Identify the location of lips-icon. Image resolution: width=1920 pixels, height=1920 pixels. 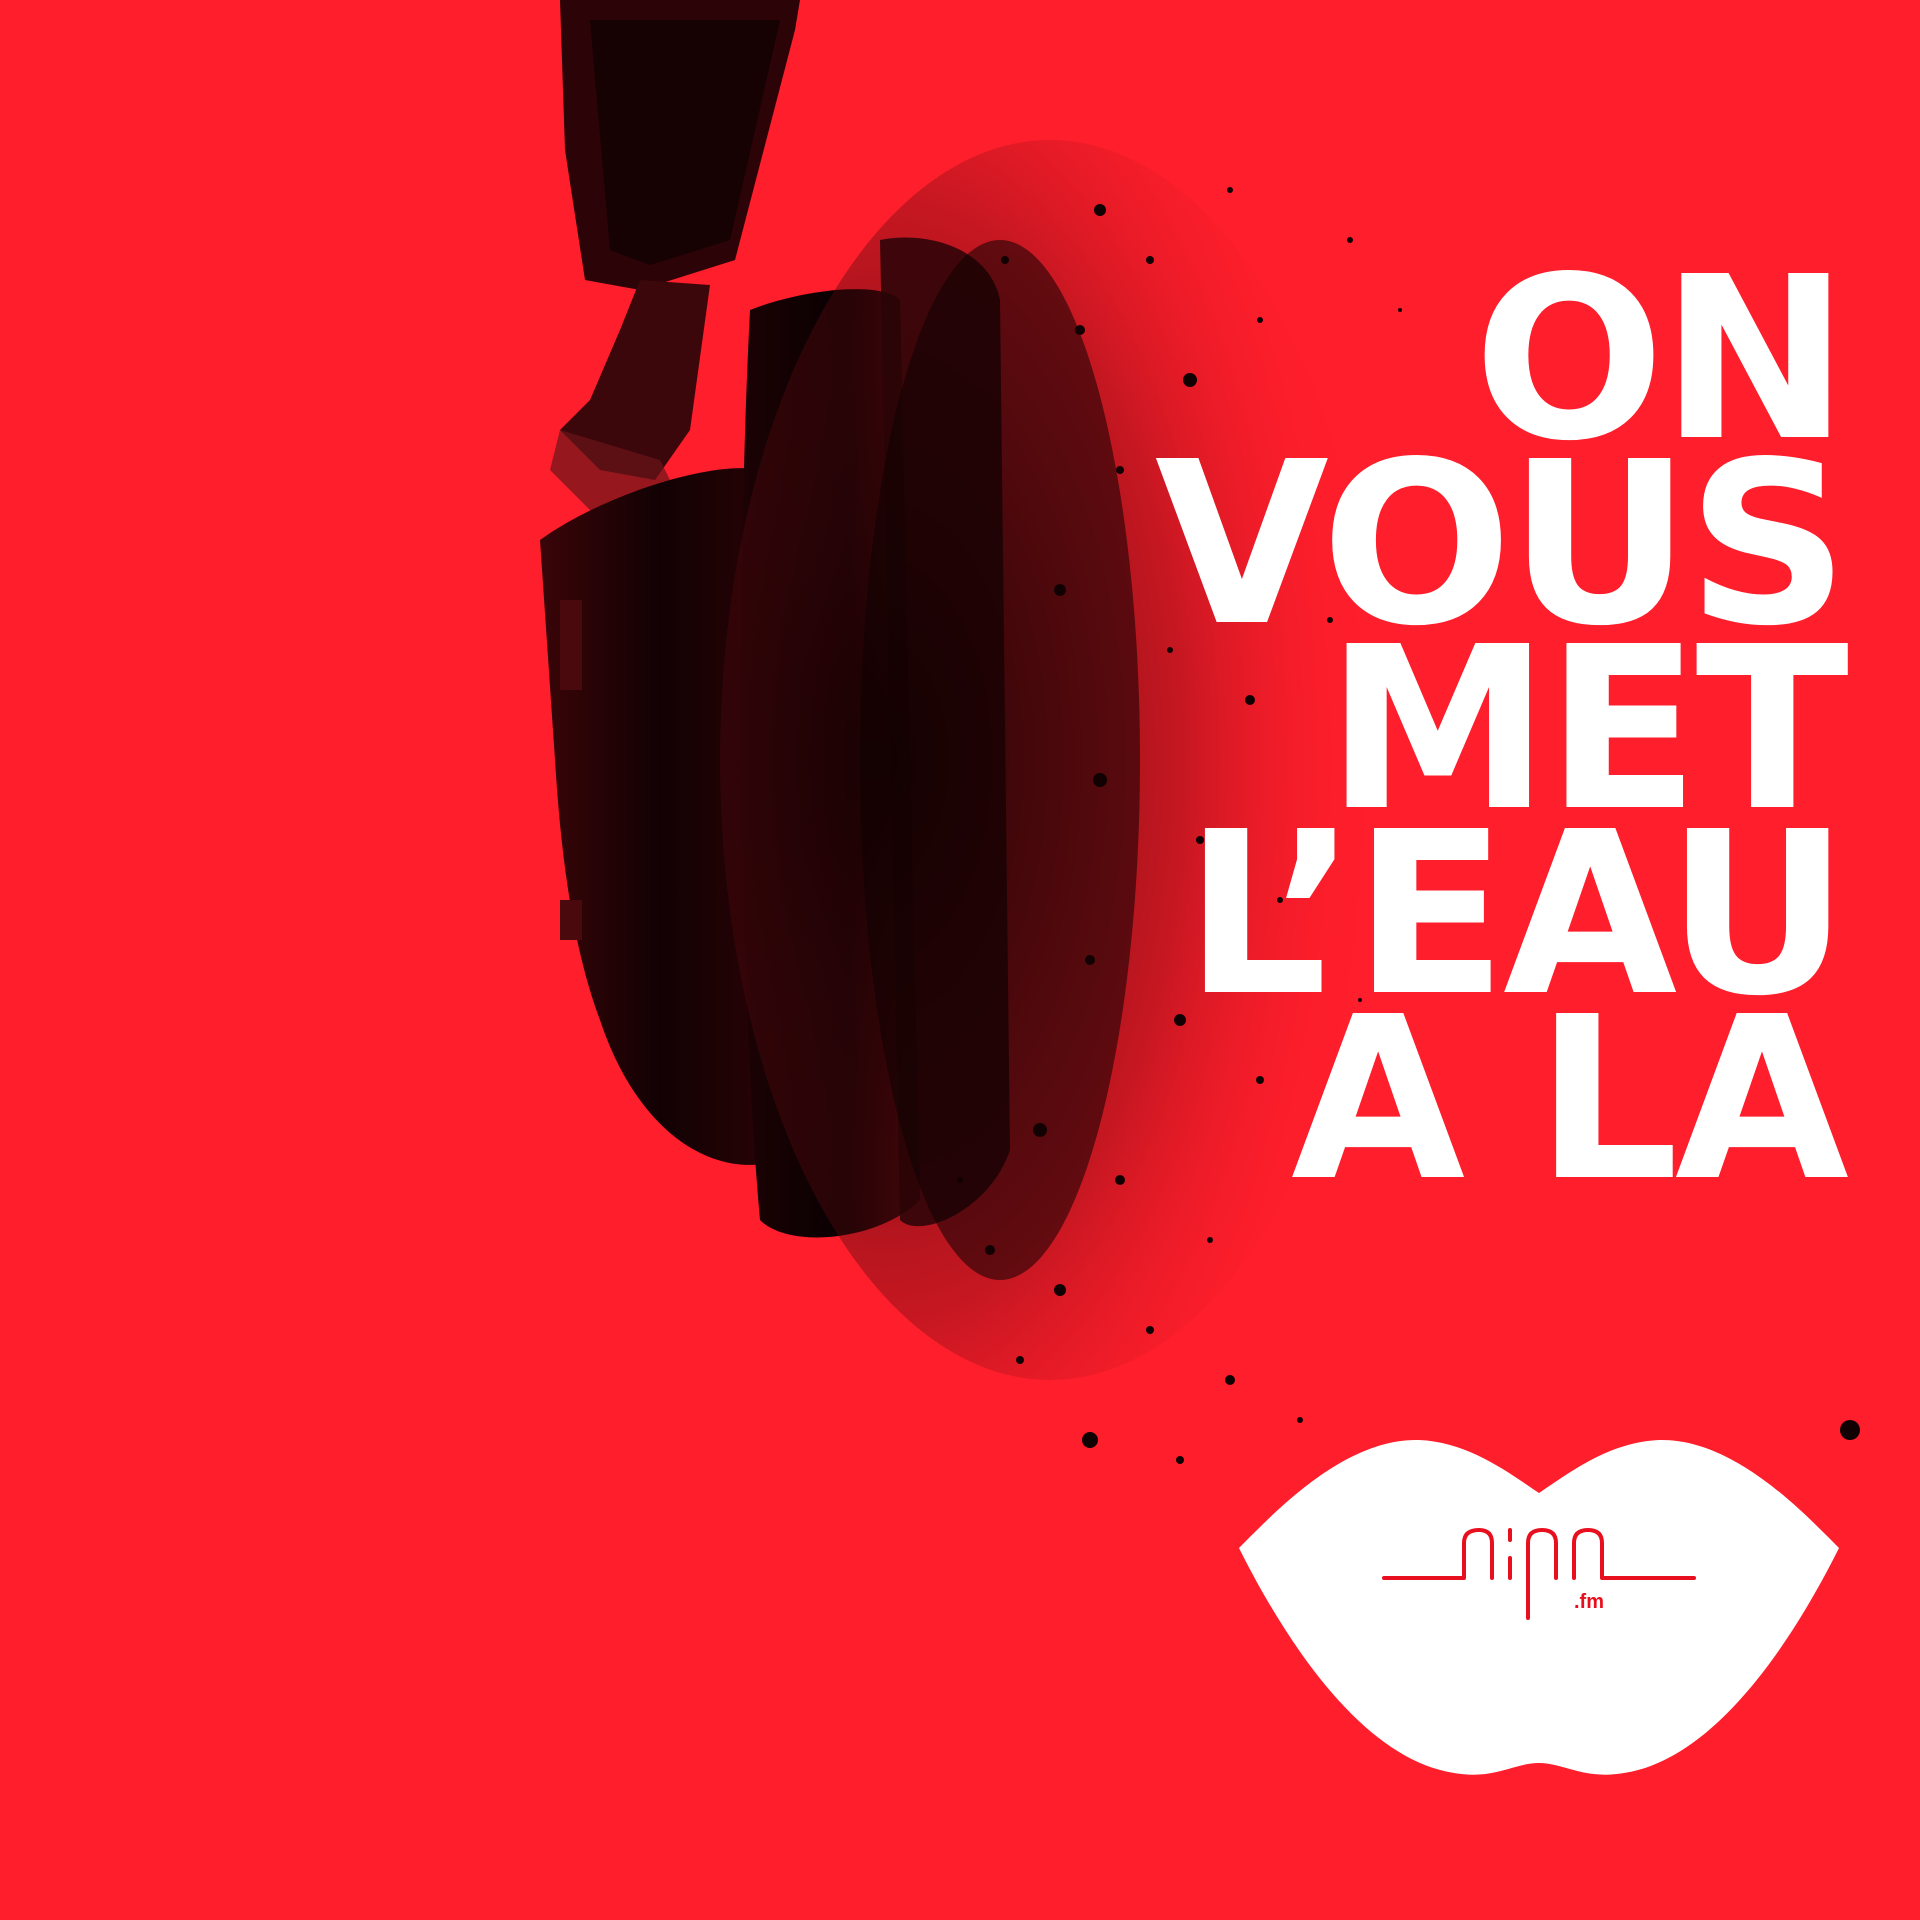
(1539, 1607).